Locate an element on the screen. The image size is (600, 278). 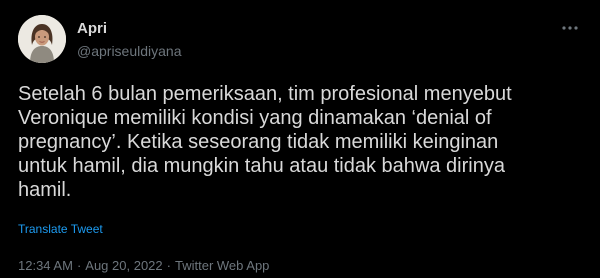
tweet-source: Twitter Web App is located at coordinates (222, 265).